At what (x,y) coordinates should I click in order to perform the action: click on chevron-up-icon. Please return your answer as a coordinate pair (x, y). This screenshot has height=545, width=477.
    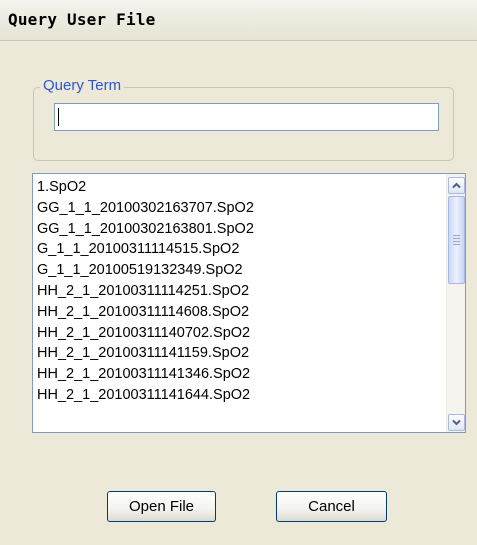
    Looking at the image, I should click on (456, 185).